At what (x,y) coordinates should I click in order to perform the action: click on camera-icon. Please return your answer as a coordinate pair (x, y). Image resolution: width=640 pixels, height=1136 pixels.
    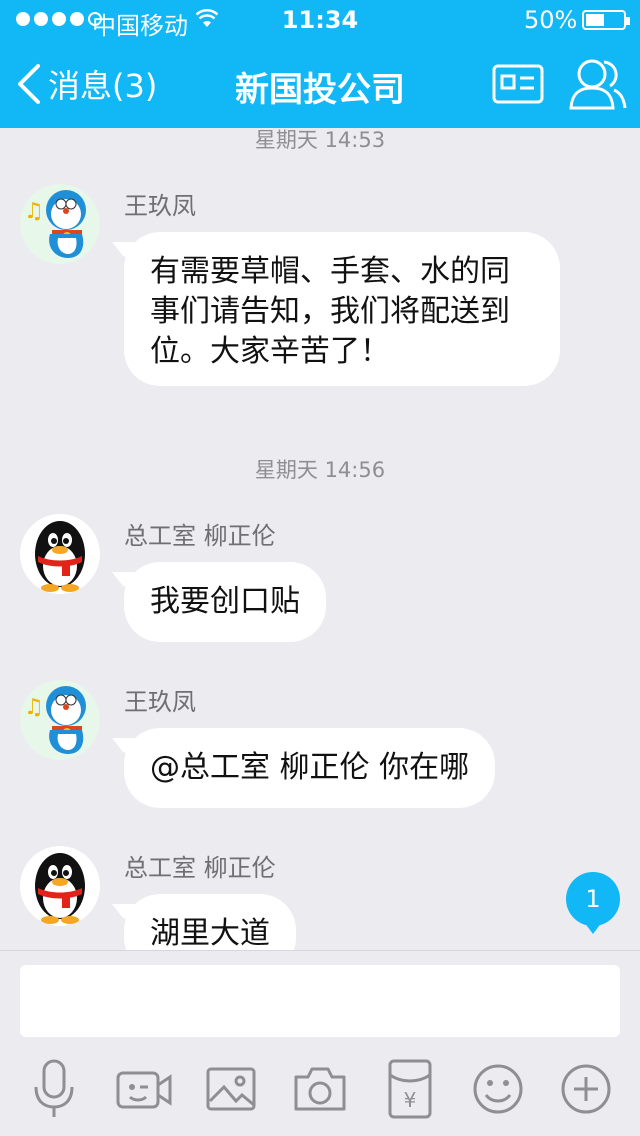
    Looking at the image, I should click on (320, 1089).